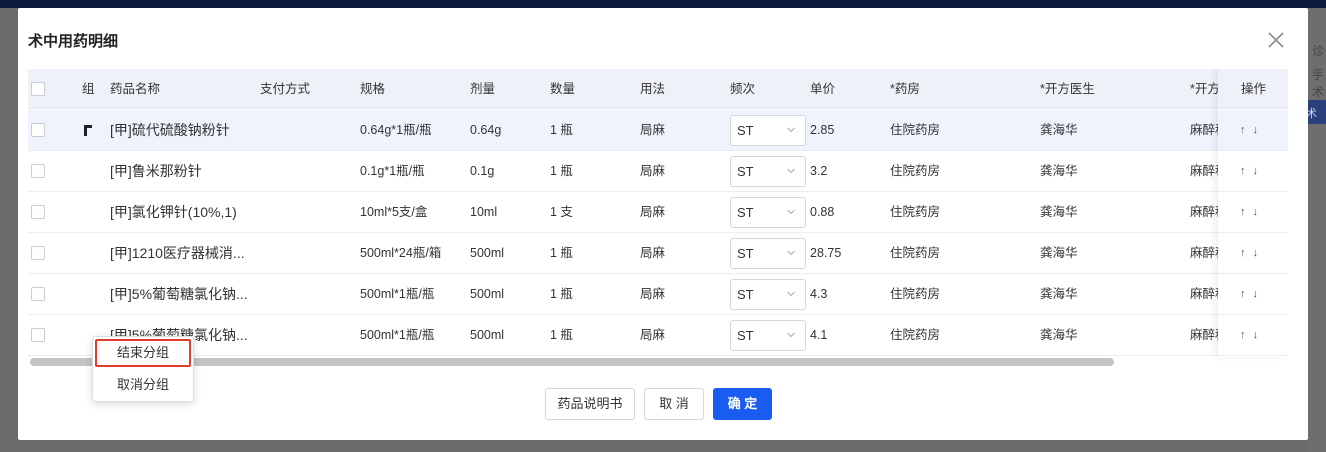 The image size is (1326, 452). I want to click on dialog-title: 术中用药明细, so click(73, 41).